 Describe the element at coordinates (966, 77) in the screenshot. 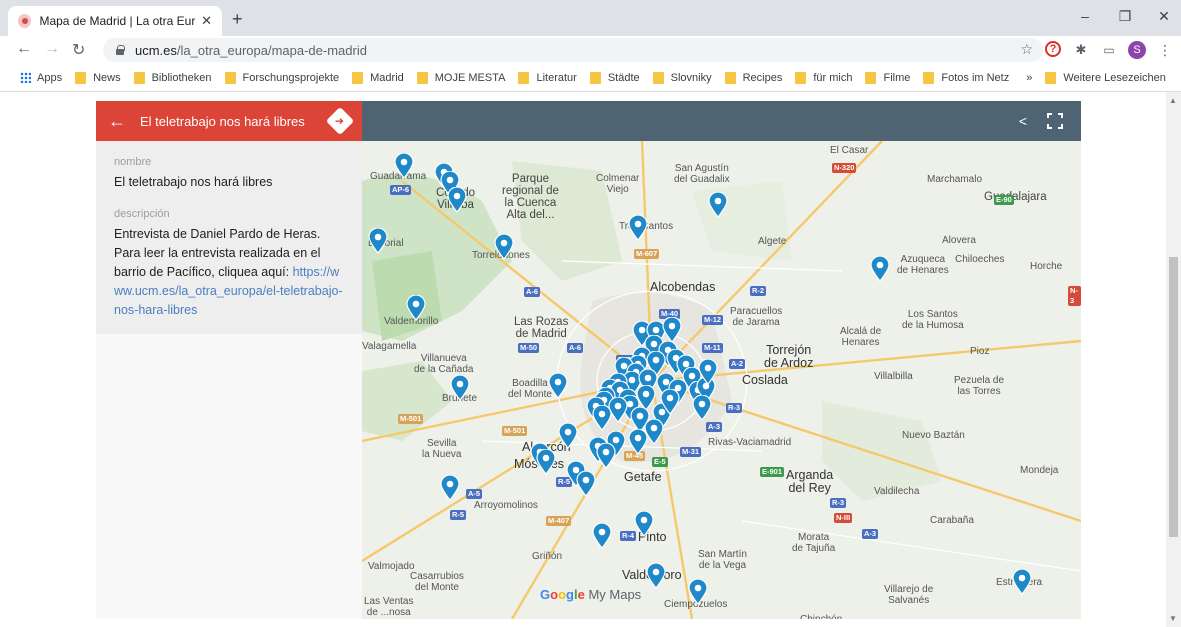

I see `bookmark-folder: Fotos im Netz` at that location.